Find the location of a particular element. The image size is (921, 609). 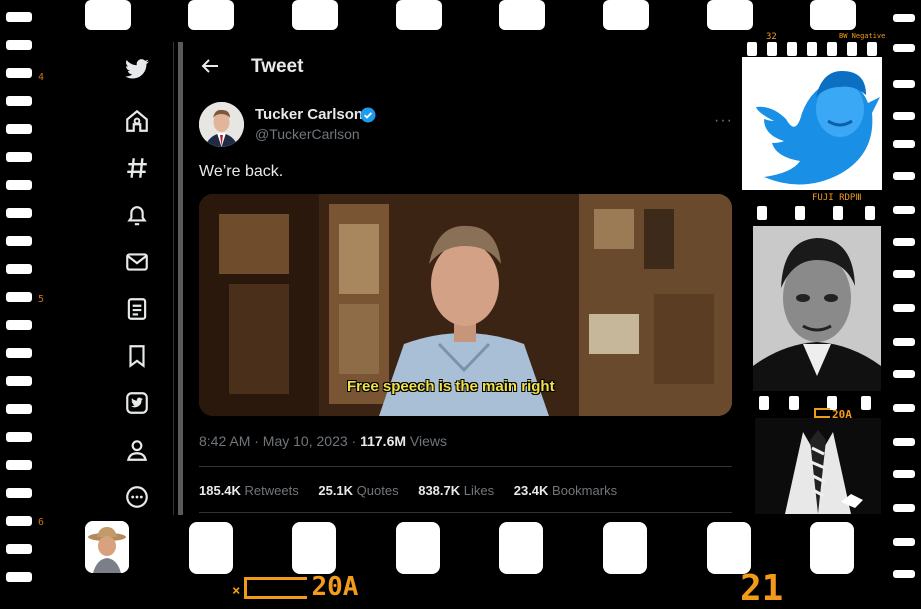

bookmarks-stat: 23.4K Bookmarks is located at coordinates (565, 490).